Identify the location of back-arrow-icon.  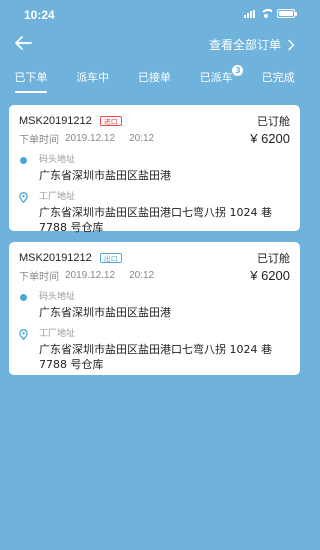
(23, 43).